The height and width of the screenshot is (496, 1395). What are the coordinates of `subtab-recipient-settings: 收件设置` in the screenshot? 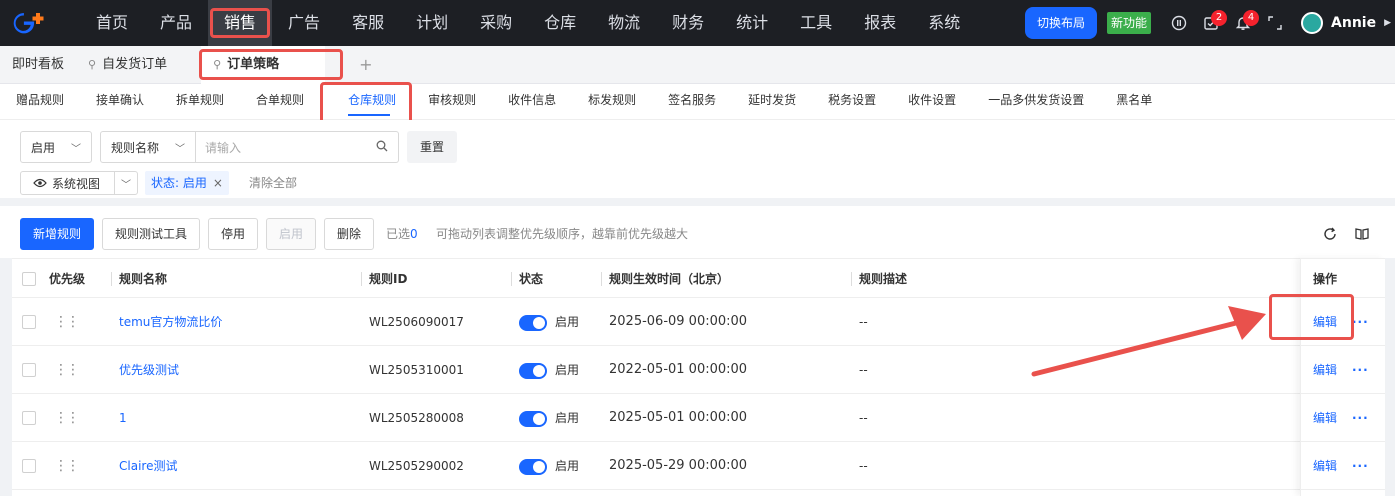 It's located at (932, 102).